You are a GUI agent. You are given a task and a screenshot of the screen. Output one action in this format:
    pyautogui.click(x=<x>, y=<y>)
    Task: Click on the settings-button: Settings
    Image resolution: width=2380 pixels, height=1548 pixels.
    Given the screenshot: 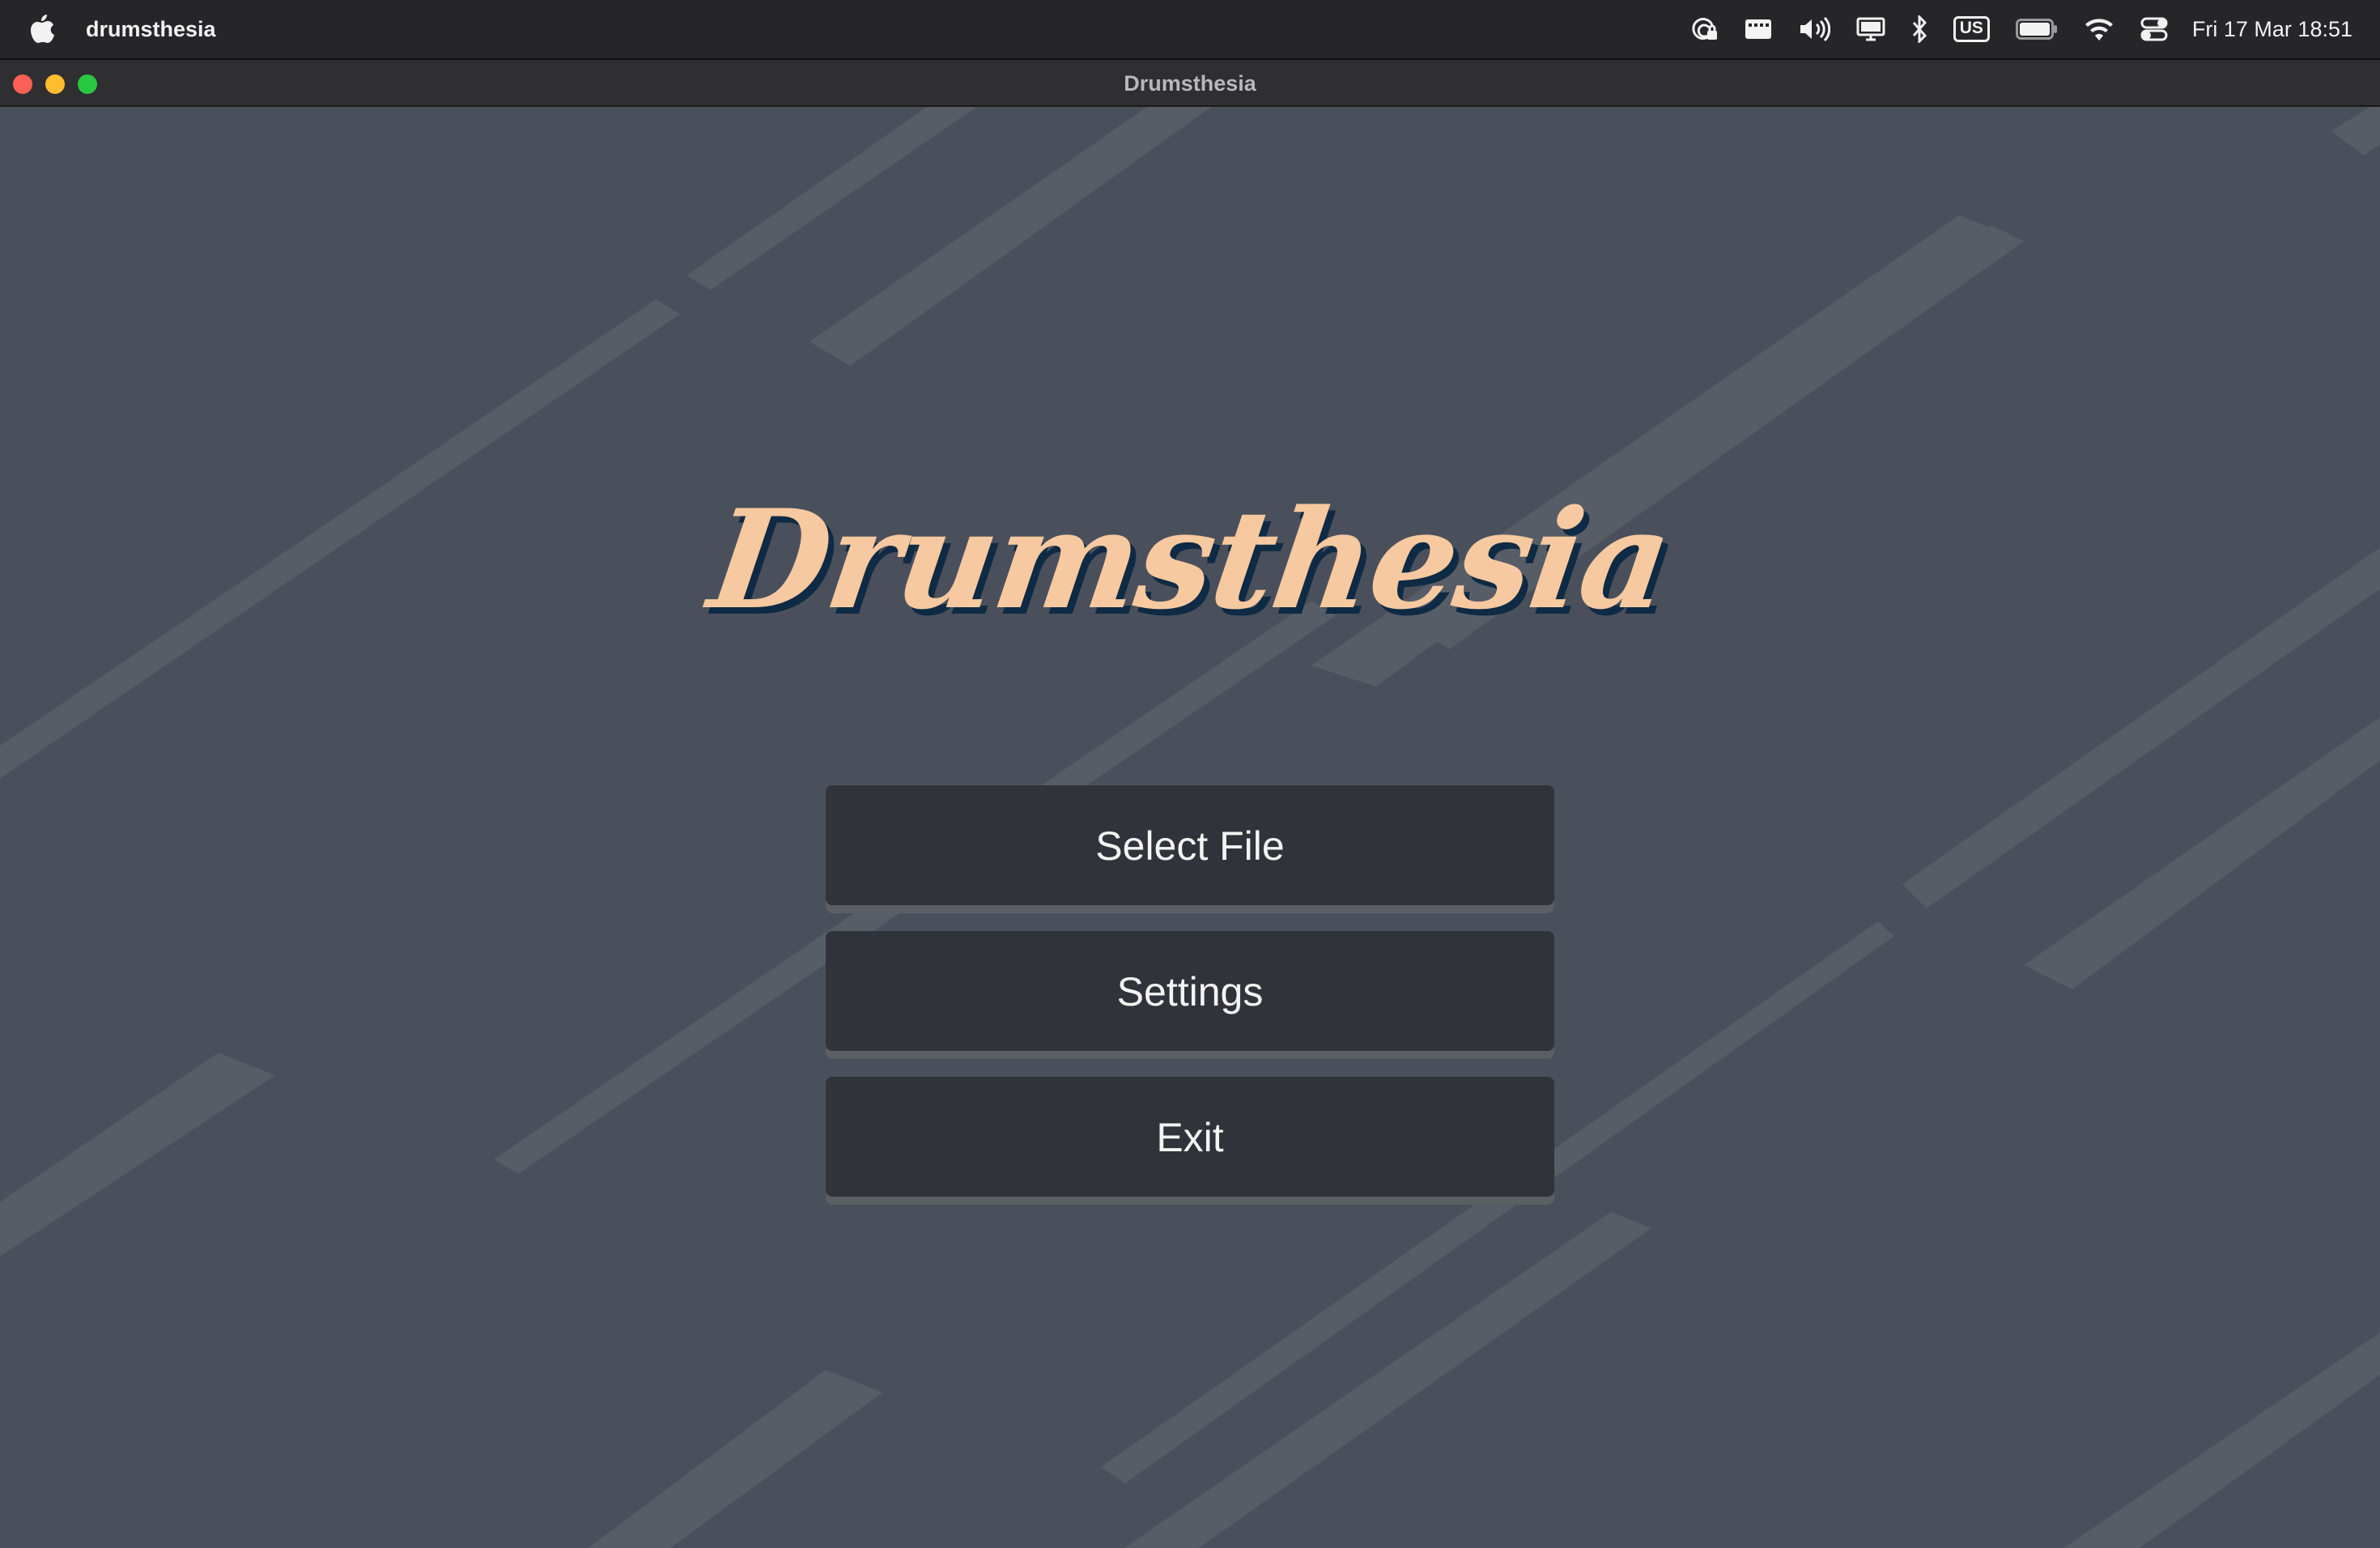 What is the action you would take?
    pyautogui.click(x=1190, y=995)
    